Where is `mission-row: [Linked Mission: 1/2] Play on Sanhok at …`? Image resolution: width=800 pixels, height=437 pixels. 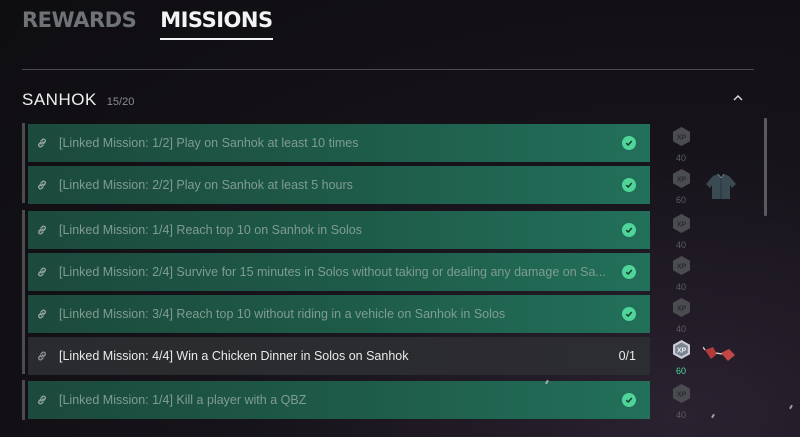
mission-row: [Linked Mission: 1/2] Play on Sanhok at … is located at coordinates (339, 143).